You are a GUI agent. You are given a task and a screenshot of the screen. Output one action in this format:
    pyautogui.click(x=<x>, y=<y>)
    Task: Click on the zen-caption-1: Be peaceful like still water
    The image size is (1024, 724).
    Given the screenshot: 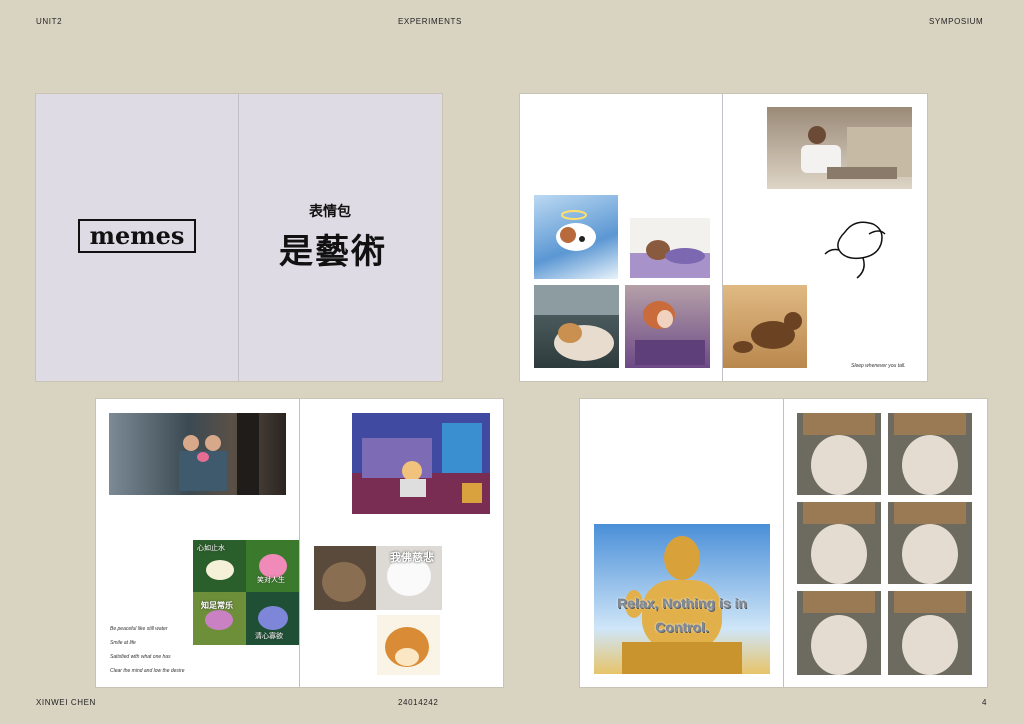 What is the action you would take?
    pyautogui.click(x=139, y=629)
    